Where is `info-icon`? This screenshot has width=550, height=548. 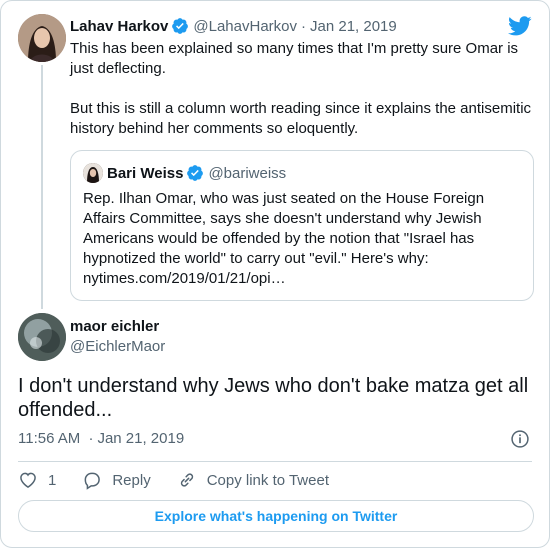 info-icon is located at coordinates (520, 439).